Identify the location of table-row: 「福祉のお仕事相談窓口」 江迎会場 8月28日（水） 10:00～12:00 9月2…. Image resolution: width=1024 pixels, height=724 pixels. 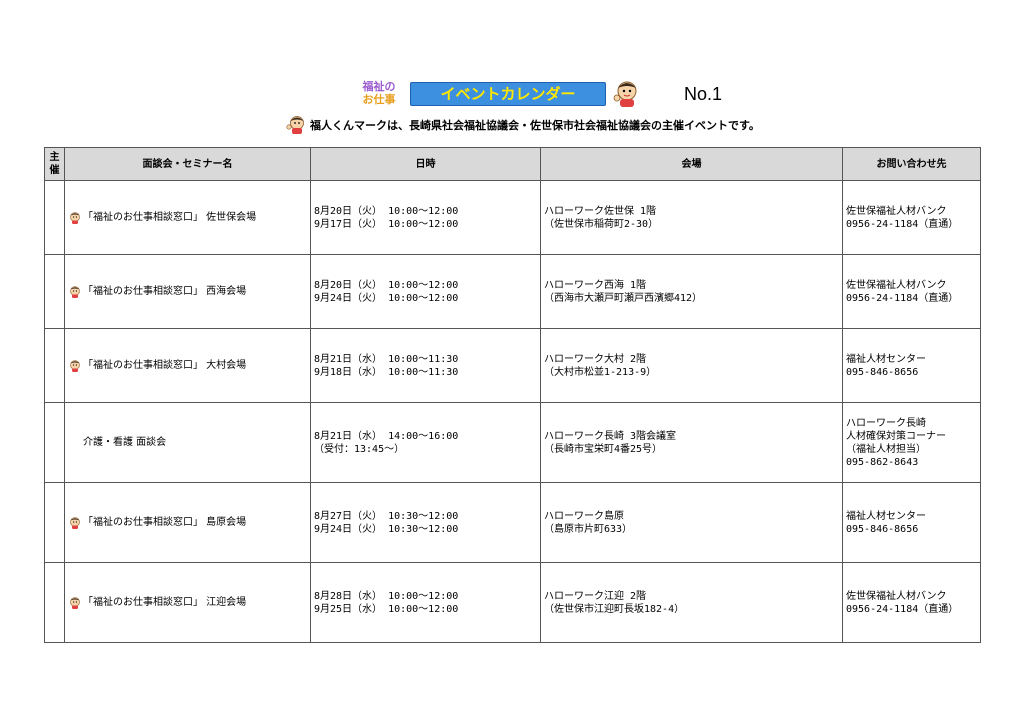
(512, 602).